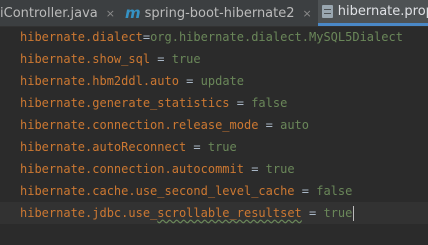 The image size is (428, 245). I want to click on tab-label: spring-boot-hibernate2, so click(219, 13).